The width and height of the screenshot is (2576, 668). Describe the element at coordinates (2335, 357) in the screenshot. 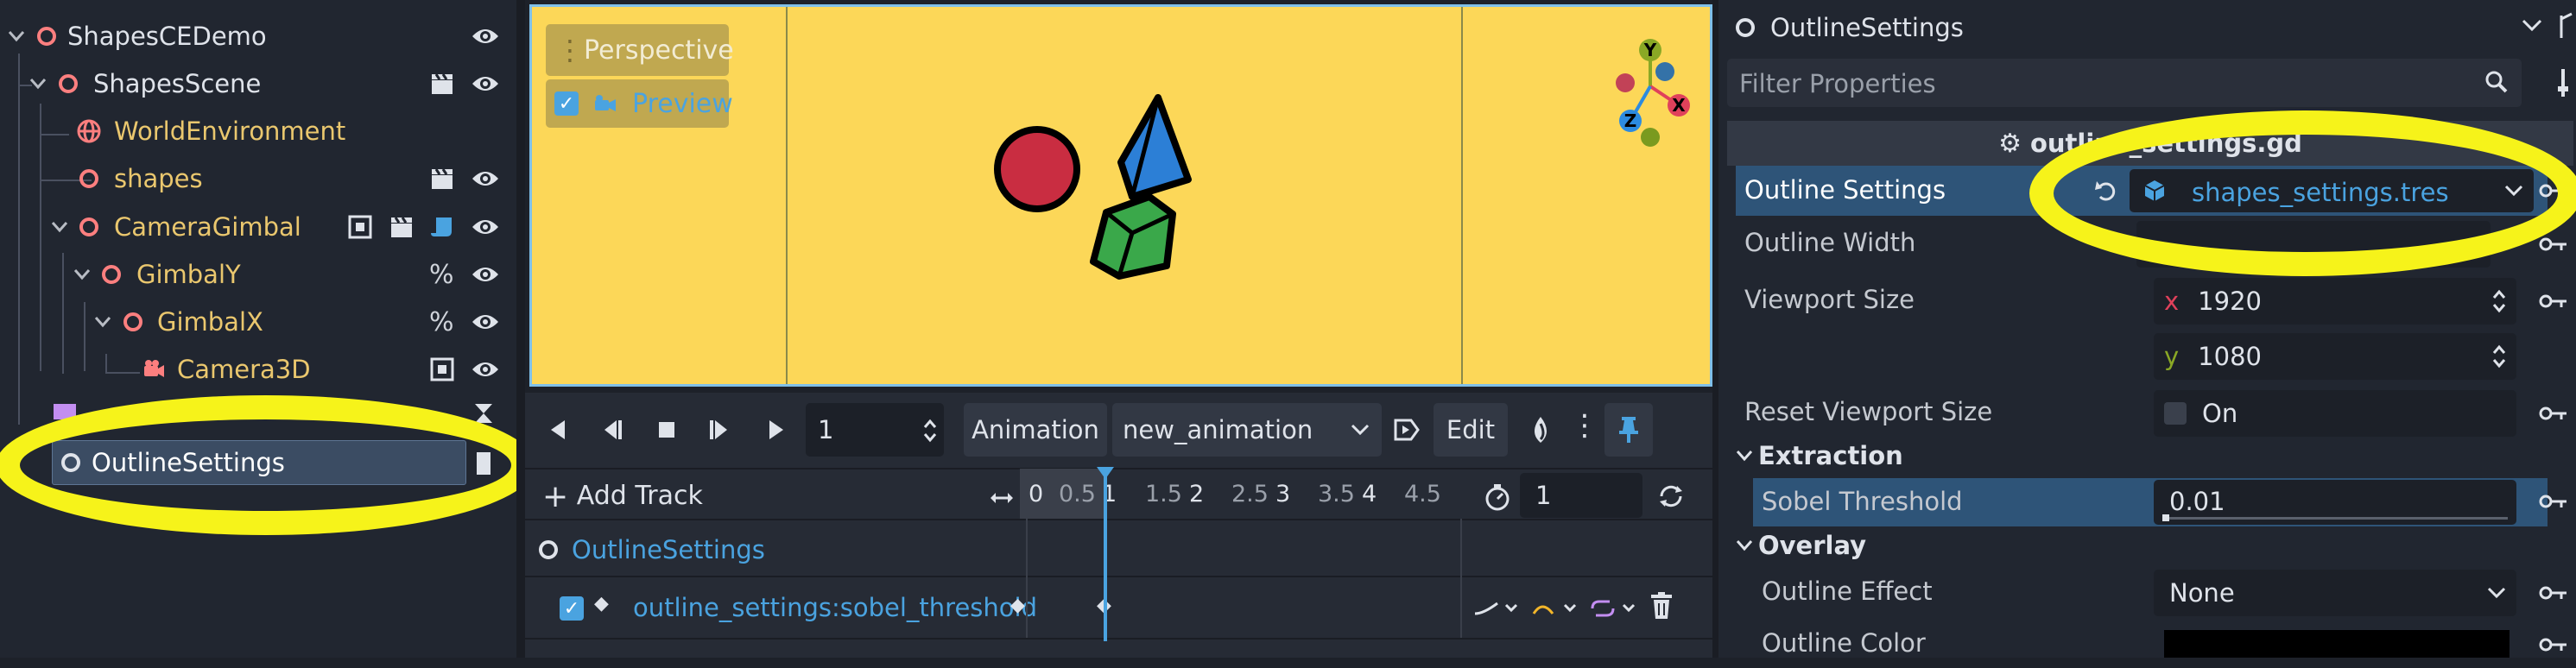

I see `viewport-size-y-field: y 1080` at that location.